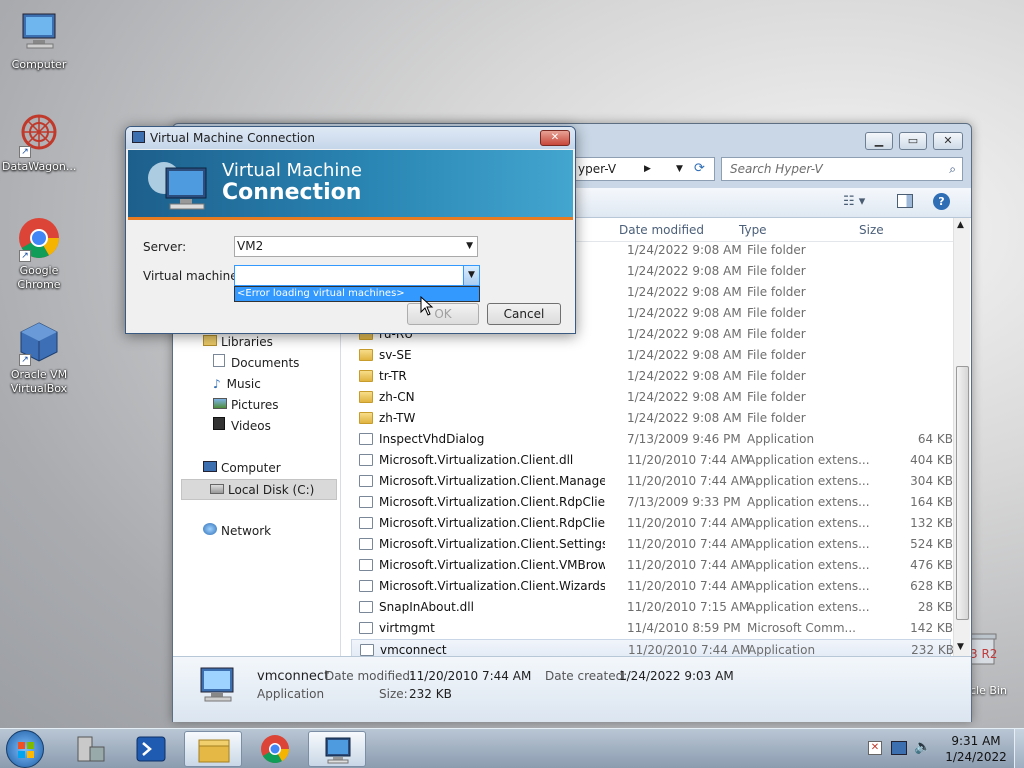 The width and height of the screenshot is (1024, 768). What do you see at coordinates (443, 314) in the screenshot?
I see `ok-button: OK` at bounding box center [443, 314].